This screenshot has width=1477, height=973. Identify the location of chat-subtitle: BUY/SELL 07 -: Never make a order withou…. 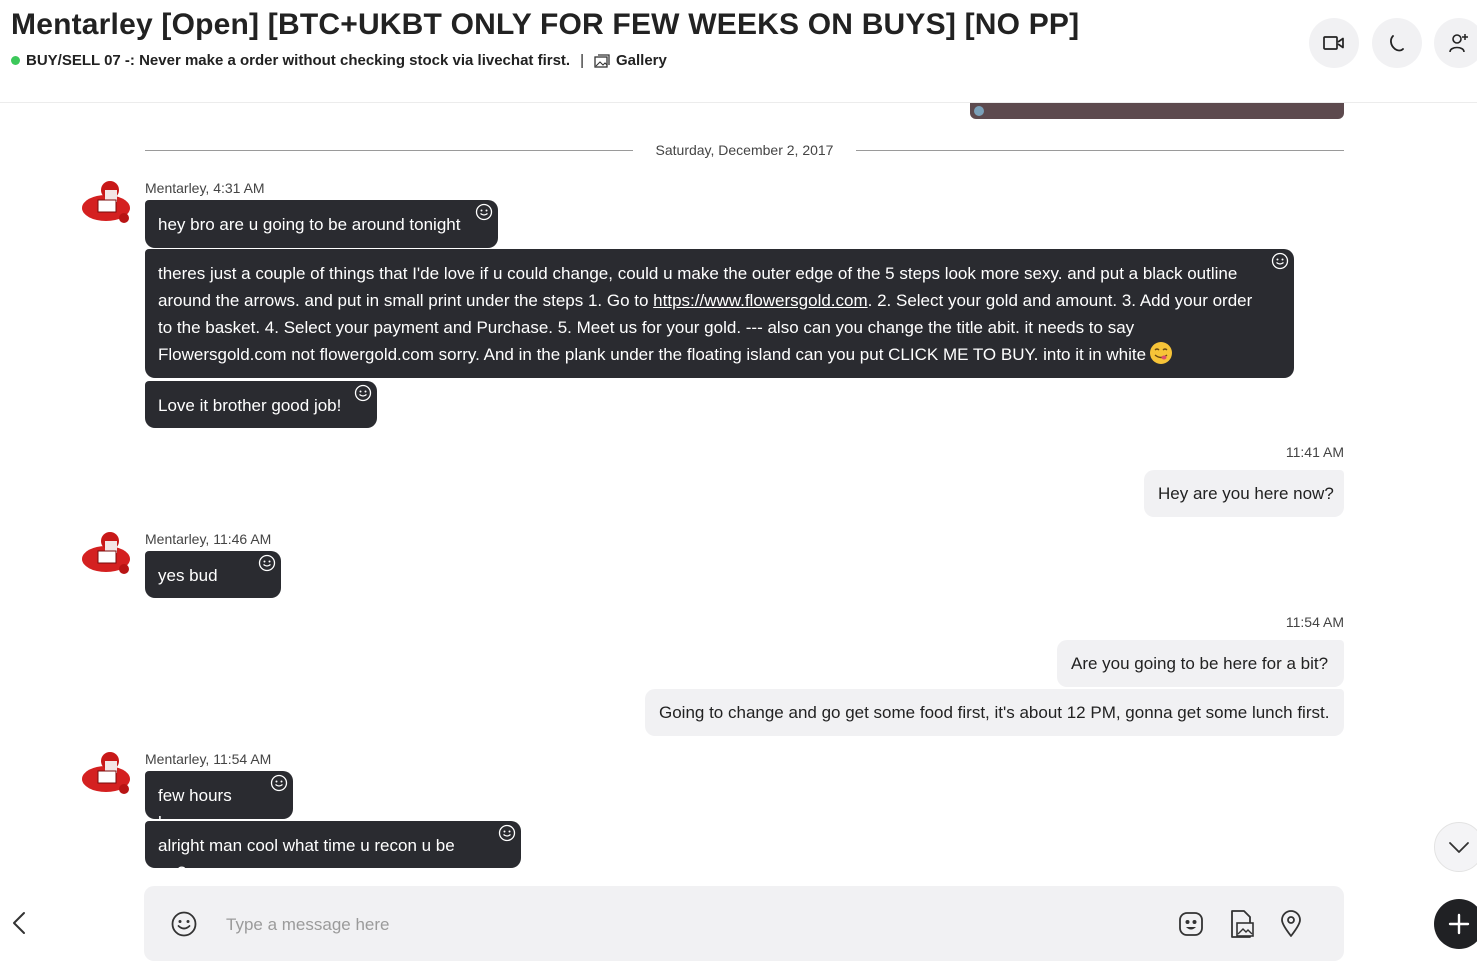
(339, 60).